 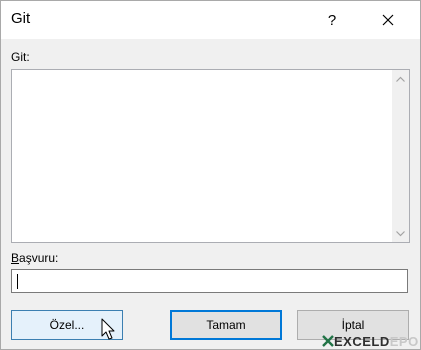 What do you see at coordinates (17, 281) in the screenshot?
I see `text-caret` at bounding box center [17, 281].